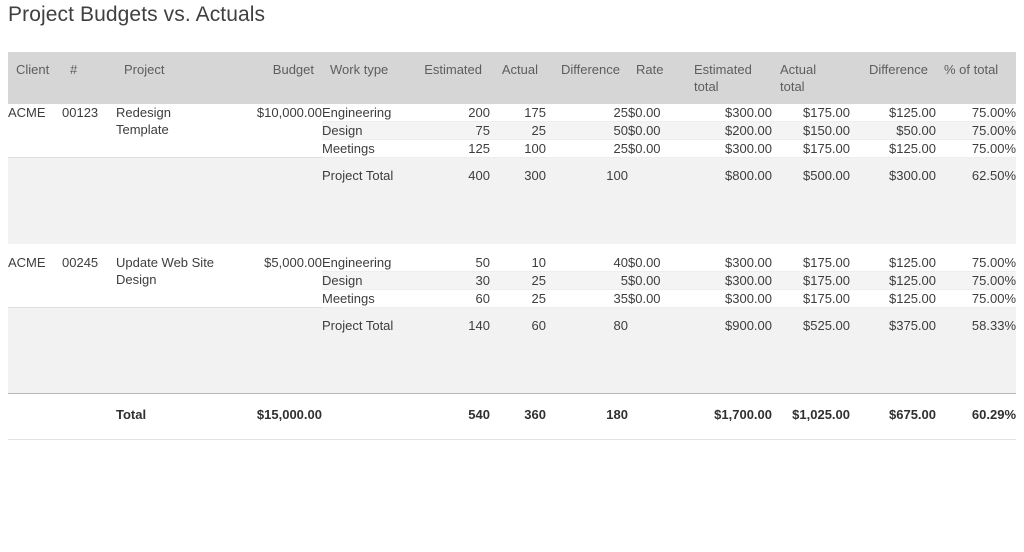  What do you see at coordinates (587, 200) in the screenshot?
I see `cell-subtotal-difference: 100` at bounding box center [587, 200].